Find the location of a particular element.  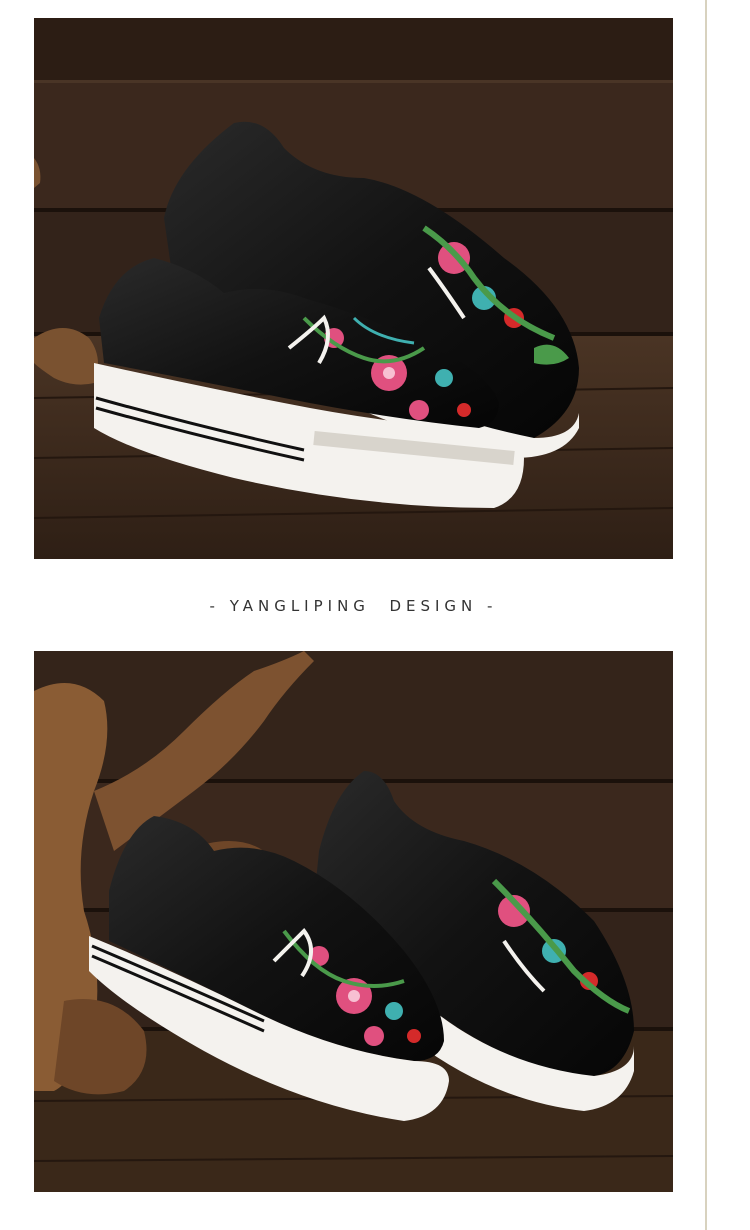

right-edge-rule is located at coordinates (706, 615).